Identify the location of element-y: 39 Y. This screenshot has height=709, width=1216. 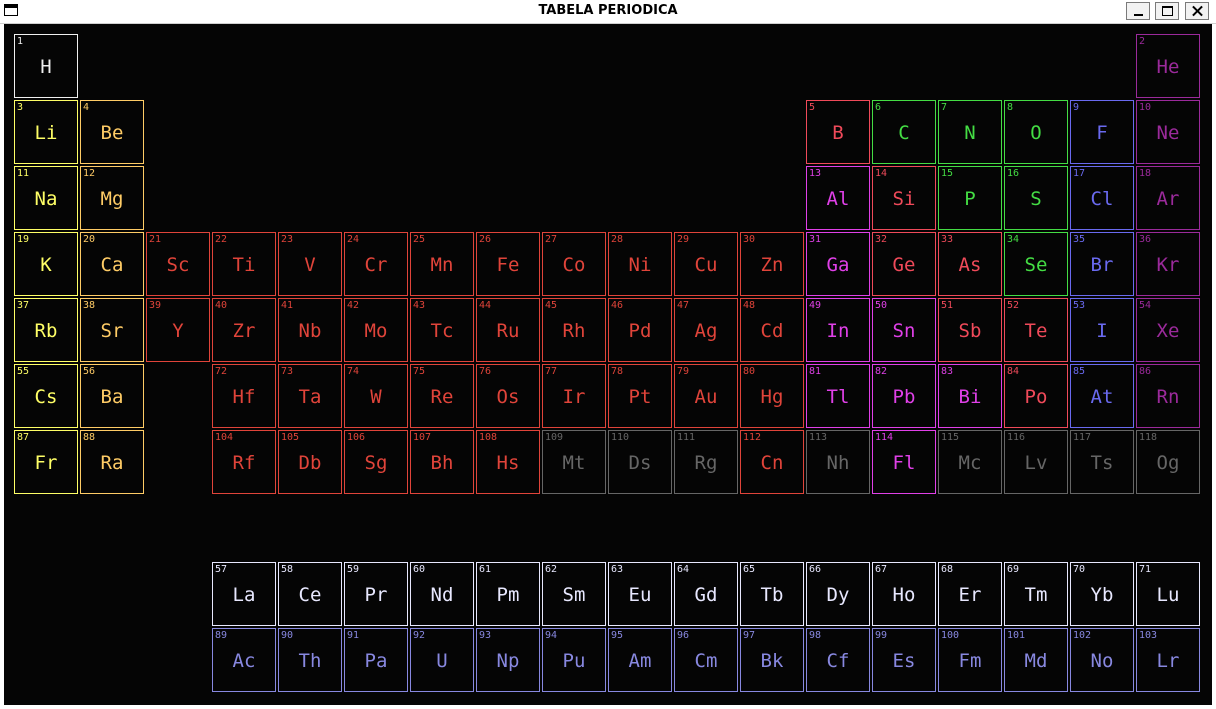
(178, 330).